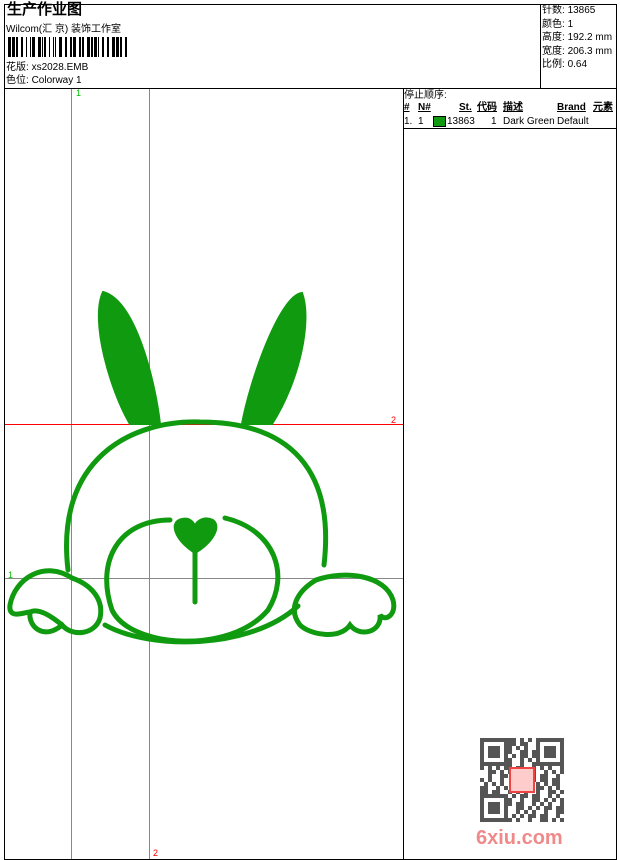  I want to click on left-ear, so click(129, 357).